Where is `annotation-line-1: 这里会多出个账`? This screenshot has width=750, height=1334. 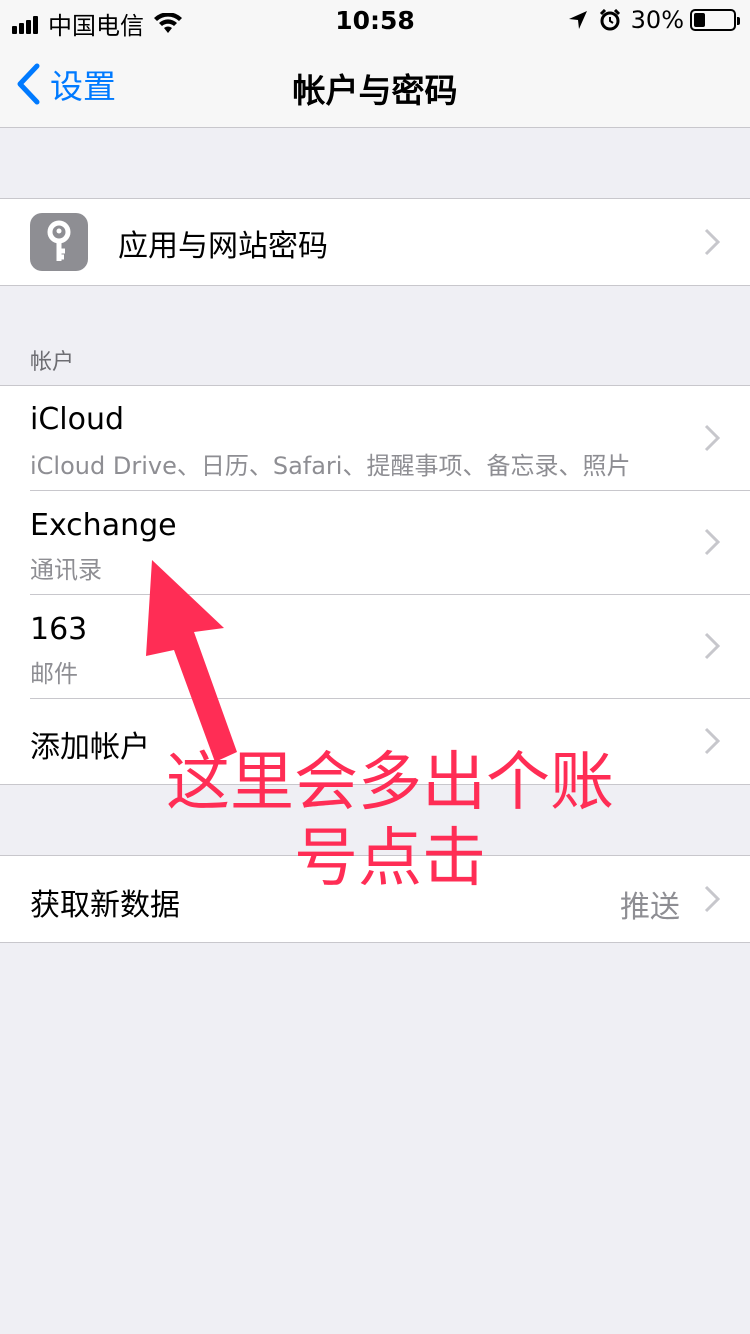 annotation-line-1: 这里会多出个账 is located at coordinates (390, 783).